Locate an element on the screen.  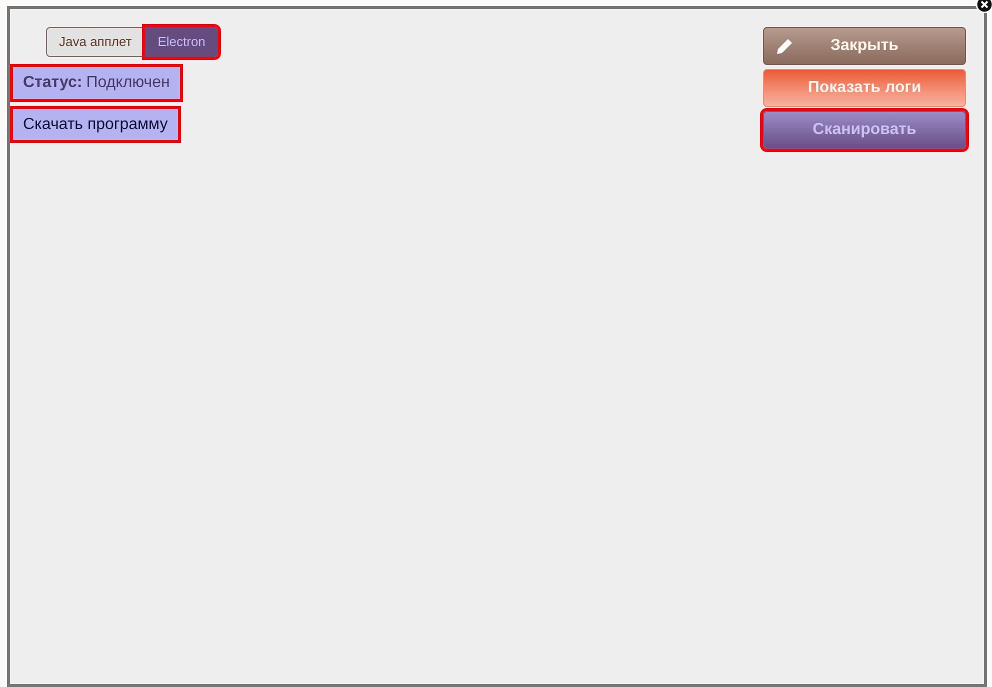
mode-tab: Electron is located at coordinates (181, 42).